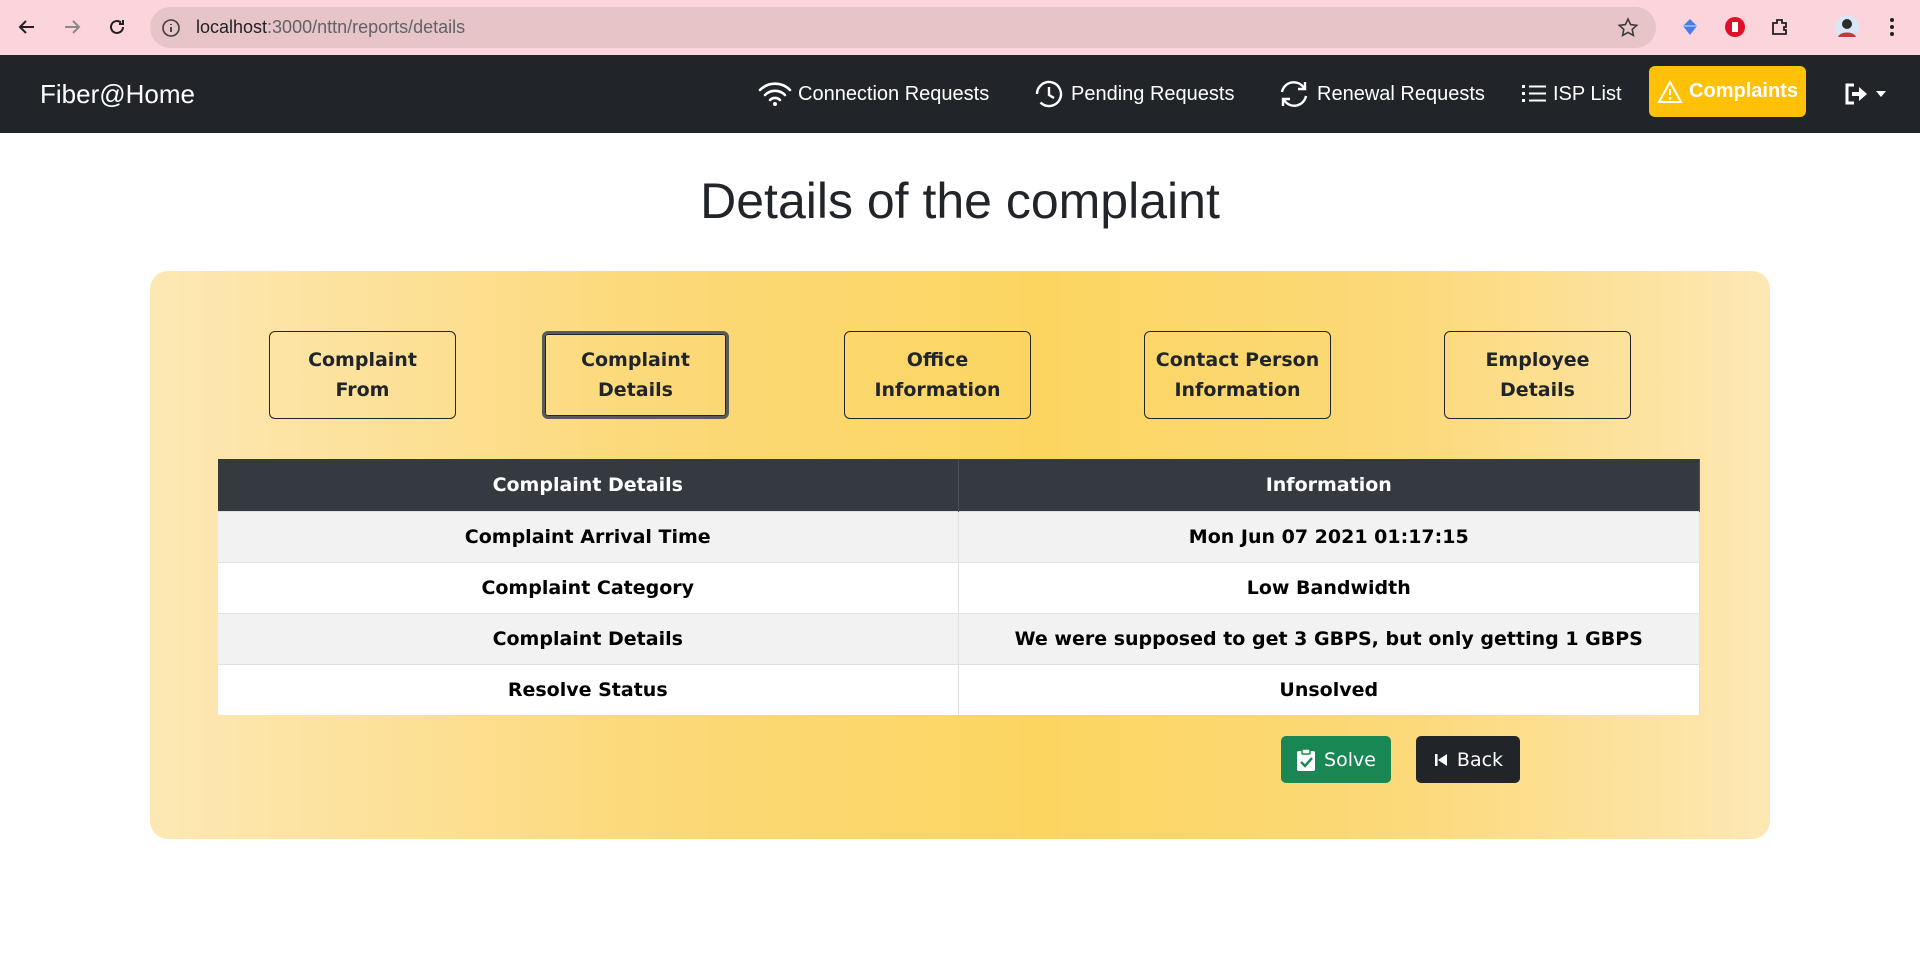  What do you see at coordinates (1628, 28) in the screenshot?
I see `bookmark-star-icon` at bounding box center [1628, 28].